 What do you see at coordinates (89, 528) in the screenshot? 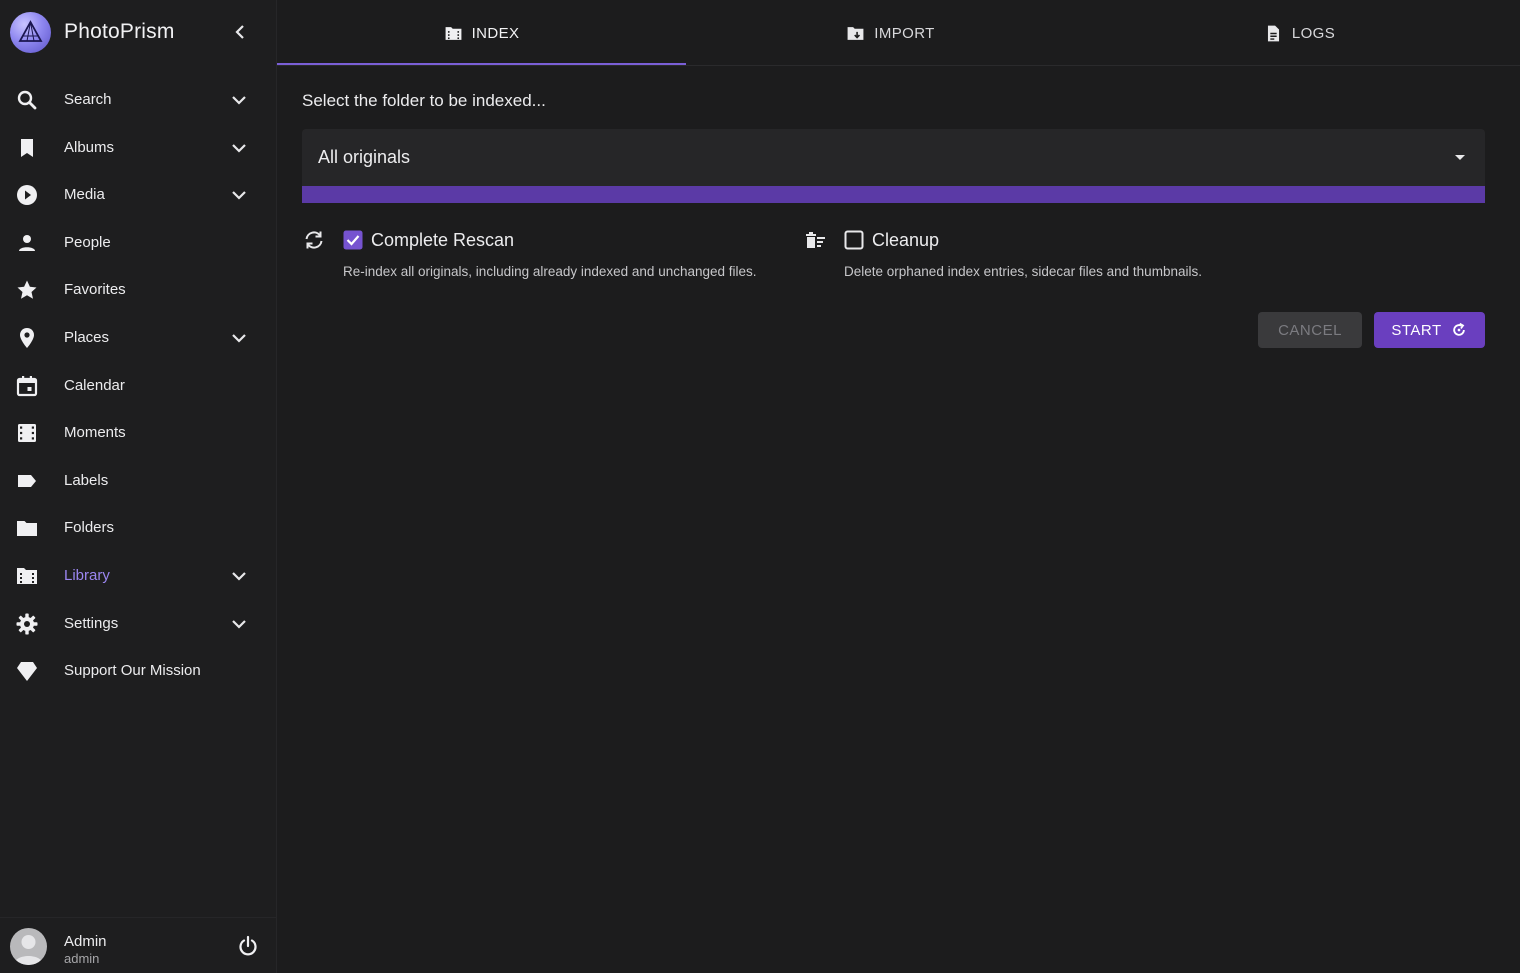
I see `sidebar-item-label: Folders` at bounding box center [89, 528].